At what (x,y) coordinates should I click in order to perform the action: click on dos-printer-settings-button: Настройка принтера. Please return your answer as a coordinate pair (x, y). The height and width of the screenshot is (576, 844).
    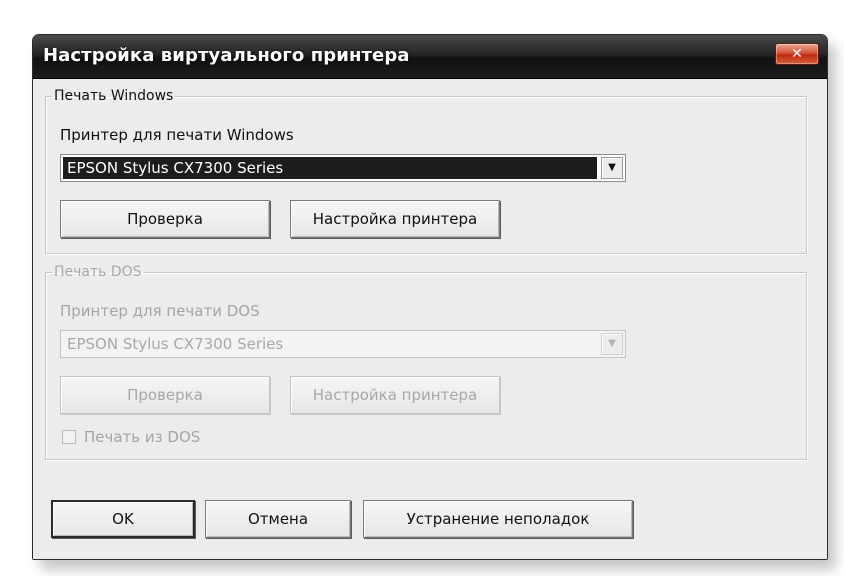
    Looking at the image, I should click on (395, 395).